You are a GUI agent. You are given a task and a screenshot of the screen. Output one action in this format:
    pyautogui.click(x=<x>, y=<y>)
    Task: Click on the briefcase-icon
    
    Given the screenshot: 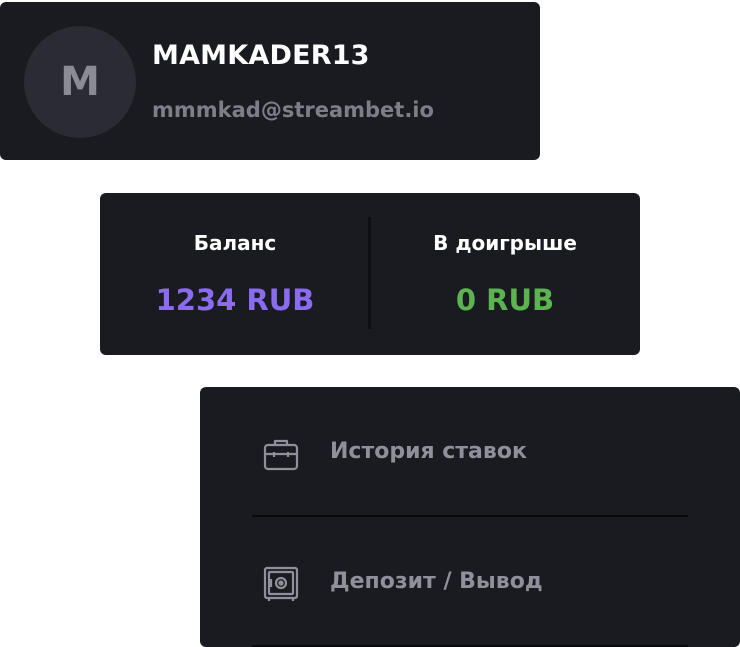 What is the action you would take?
    pyautogui.click(x=281, y=455)
    